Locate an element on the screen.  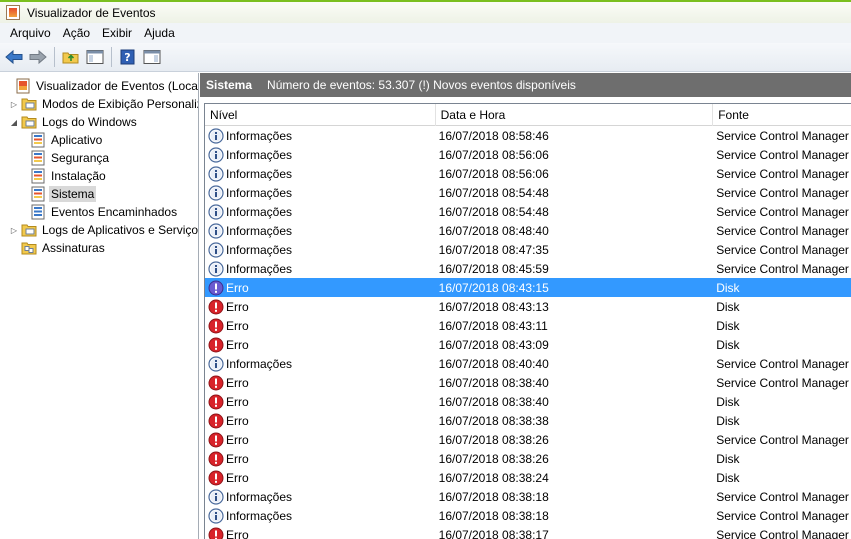
table-row: Erro 16/07/2018 08:38:40 Disk is located at coordinates (528, 401).